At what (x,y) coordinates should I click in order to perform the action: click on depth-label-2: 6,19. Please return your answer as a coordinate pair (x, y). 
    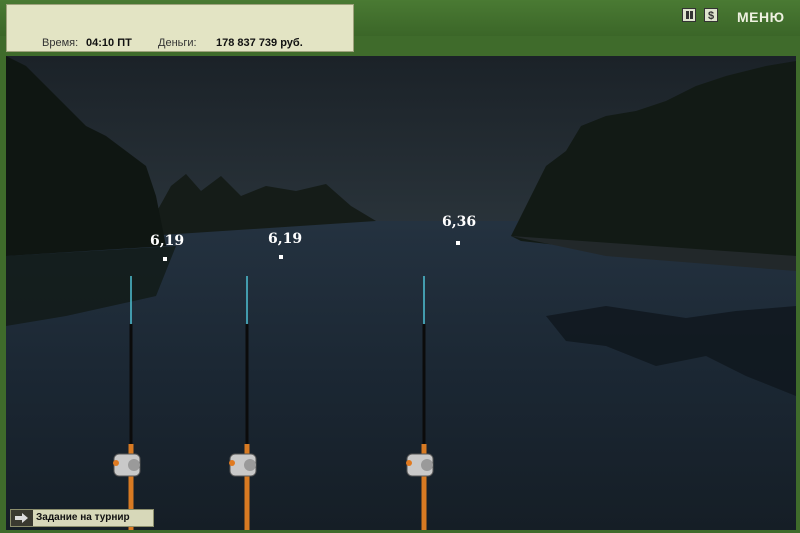
    Looking at the image, I should click on (285, 239).